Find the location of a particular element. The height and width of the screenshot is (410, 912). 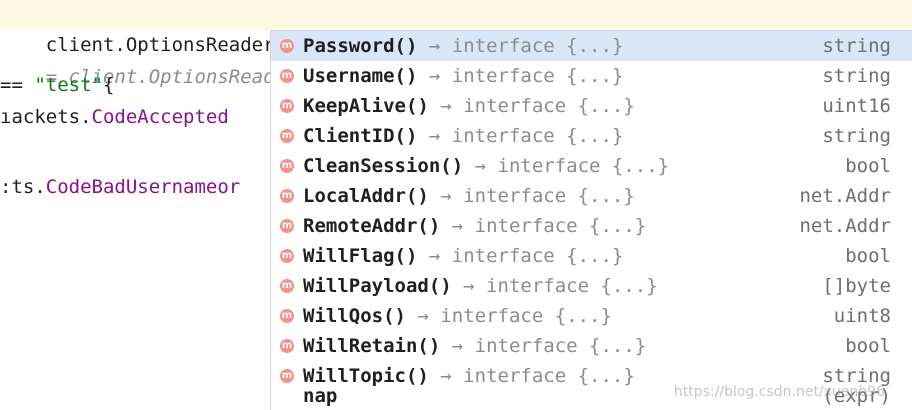

completion-item-name: WillPayload() is located at coordinates (377, 286).